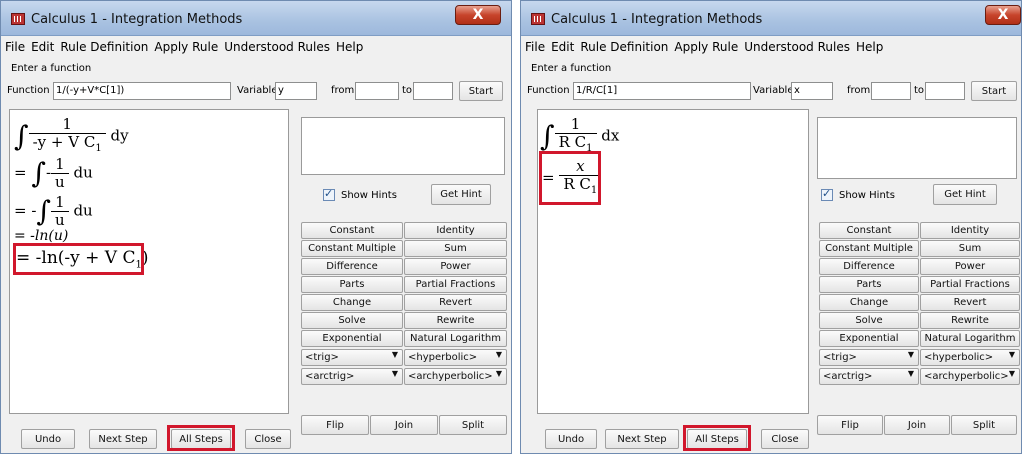  I want to click on enter-function-label: Enter a function, so click(51, 68).